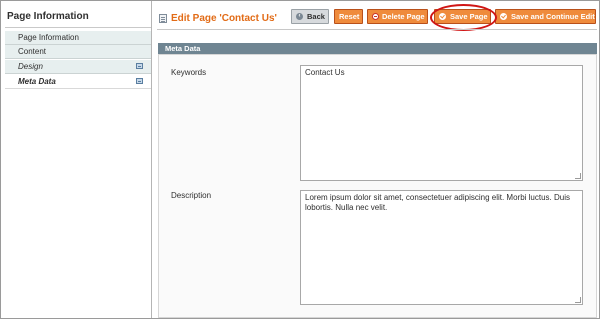 This screenshot has height=319, width=600. I want to click on page-title: Edit Page 'Contact Us', so click(224, 18).